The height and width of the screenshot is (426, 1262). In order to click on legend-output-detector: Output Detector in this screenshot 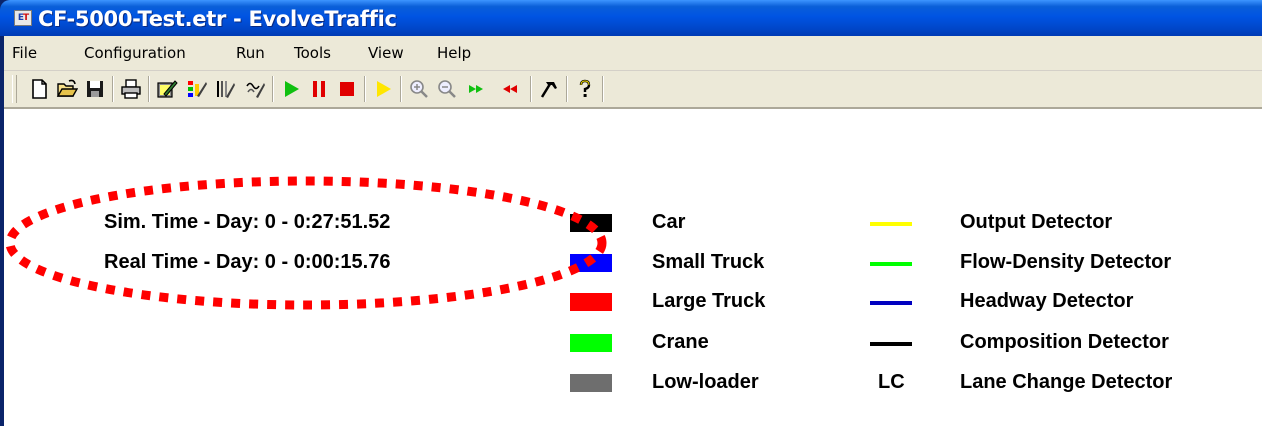, I will do `click(1036, 222)`.